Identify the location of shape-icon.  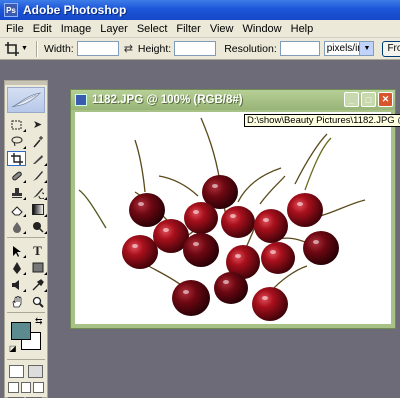
(37, 267).